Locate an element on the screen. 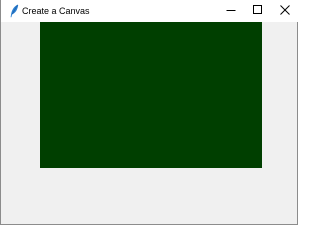 Image resolution: width=320 pixels, height=240 pixels. close-button is located at coordinates (285, 11).